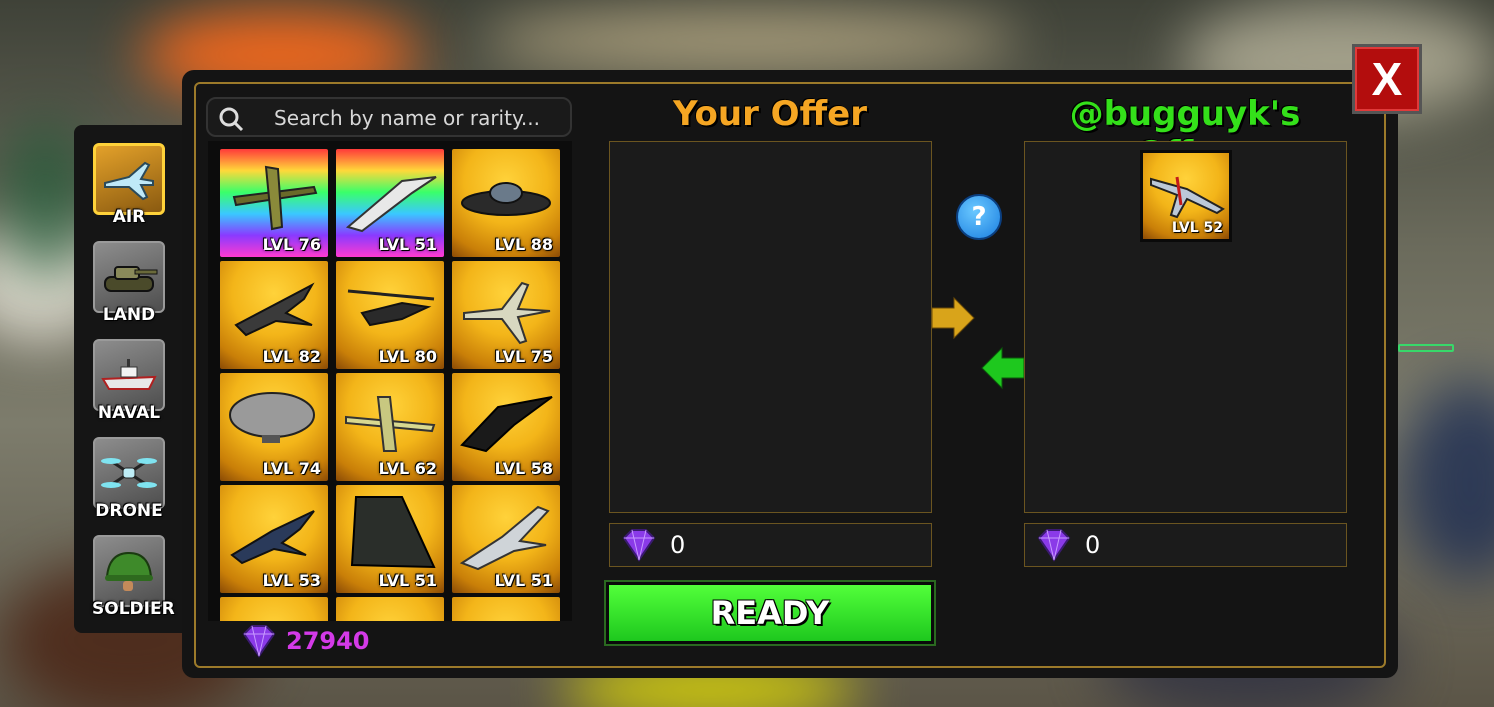 The width and height of the screenshot is (1494, 707). Describe the element at coordinates (231, 119) in the screenshot. I see `search-icon` at that location.